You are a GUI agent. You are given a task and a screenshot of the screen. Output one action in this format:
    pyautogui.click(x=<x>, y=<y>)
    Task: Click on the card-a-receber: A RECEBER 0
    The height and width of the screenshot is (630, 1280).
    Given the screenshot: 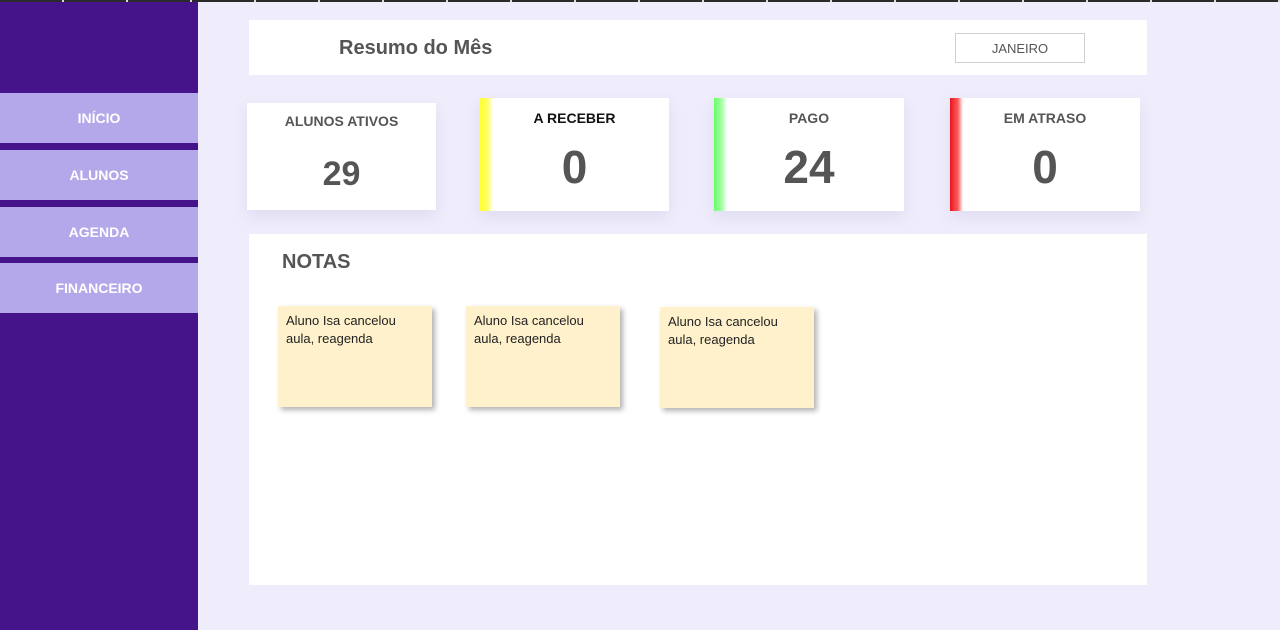 What is the action you would take?
    pyautogui.click(x=574, y=154)
    